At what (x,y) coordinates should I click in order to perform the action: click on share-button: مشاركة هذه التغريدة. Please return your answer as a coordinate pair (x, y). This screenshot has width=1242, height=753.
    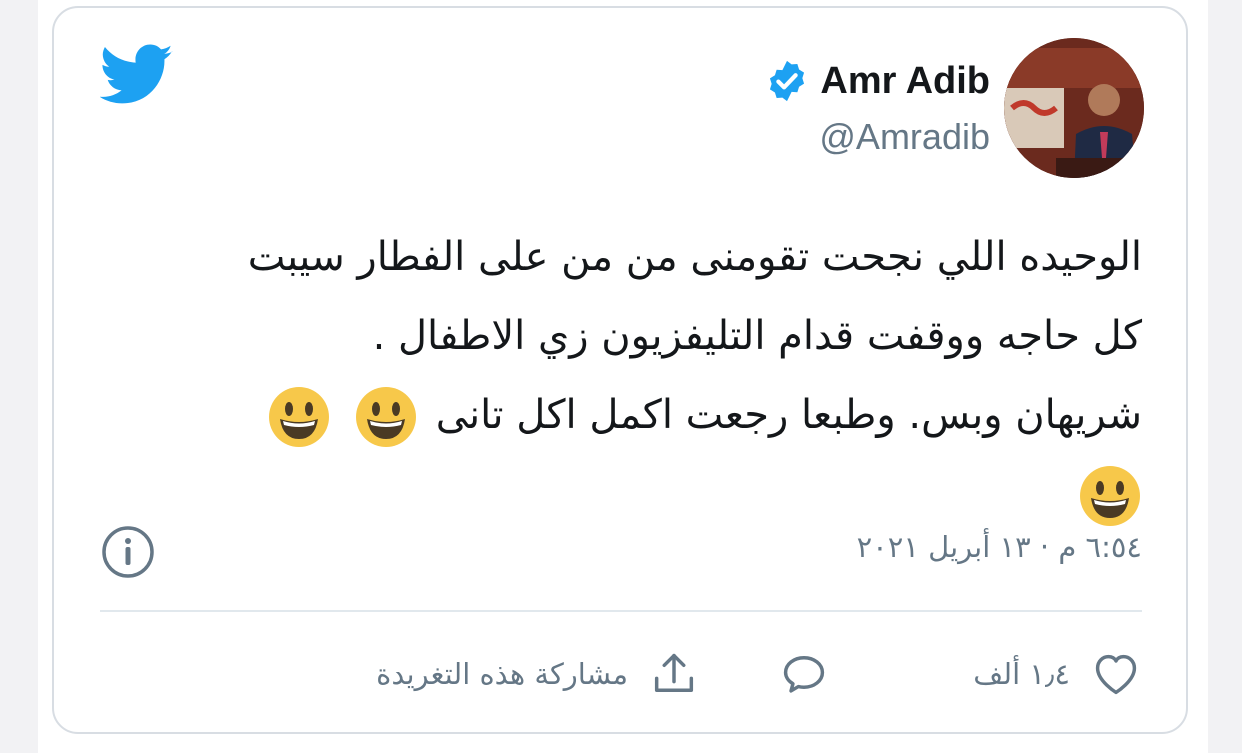
    Looking at the image, I should click on (538, 674).